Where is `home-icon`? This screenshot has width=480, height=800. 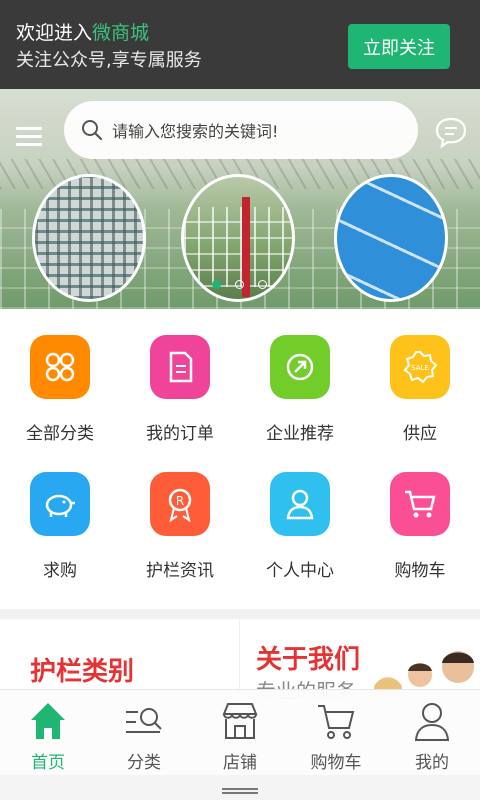
home-icon is located at coordinates (48, 721).